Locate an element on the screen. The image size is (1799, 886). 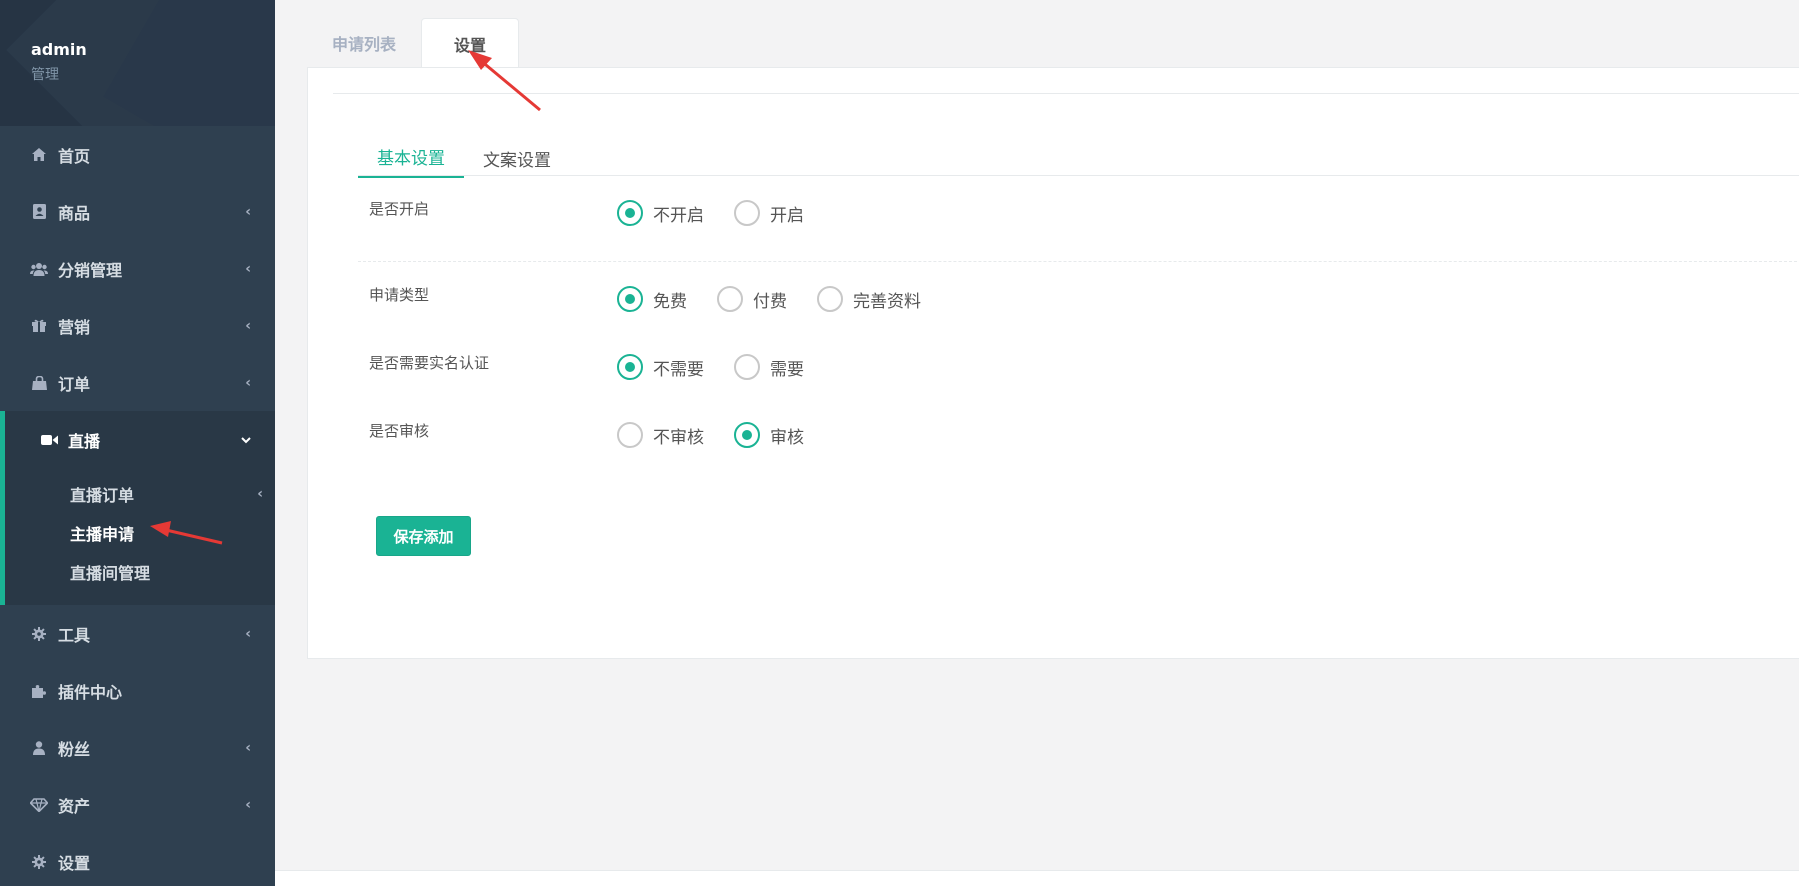
sidebar-menu-lower: 工具 ‹ 插件中心 粉丝 ‹ 资产 ‹ 设置 is located at coordinates (137, 745).